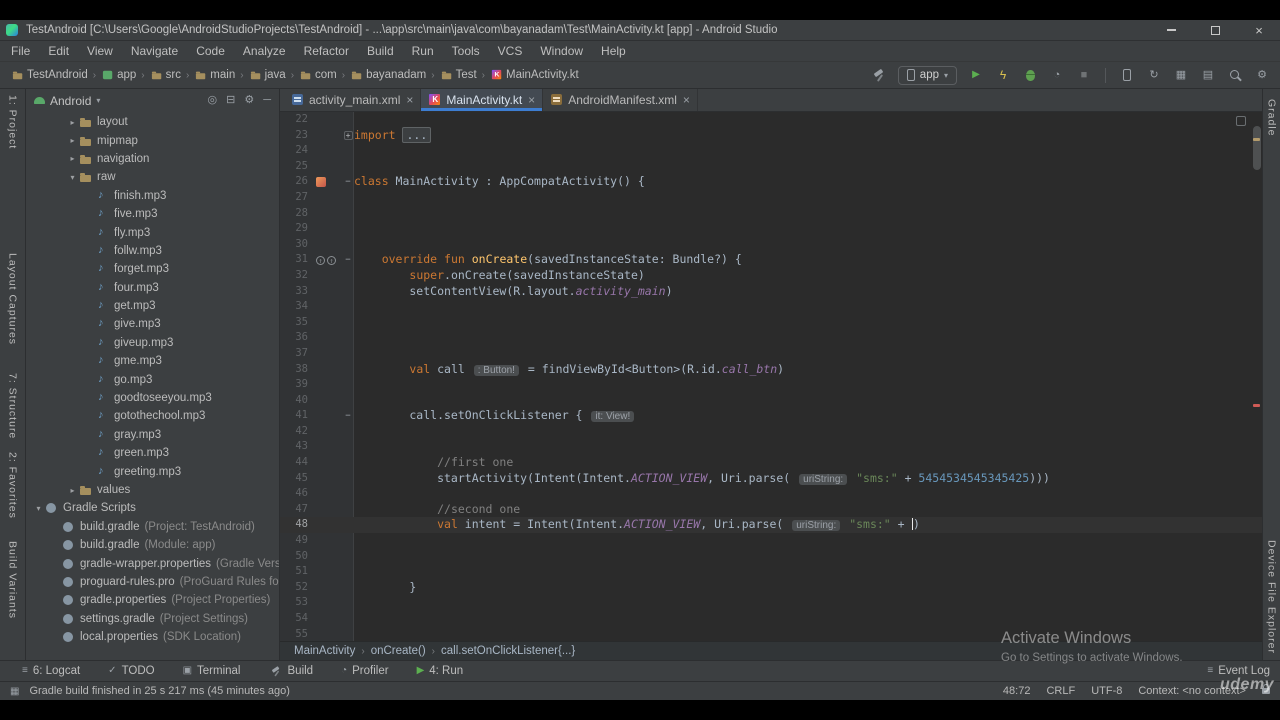 The height and width of the screenshot is (720, 1280). Describe the element at coordinates (771, 432) in the screenshot. I see `code-line-42: 42` at that location.